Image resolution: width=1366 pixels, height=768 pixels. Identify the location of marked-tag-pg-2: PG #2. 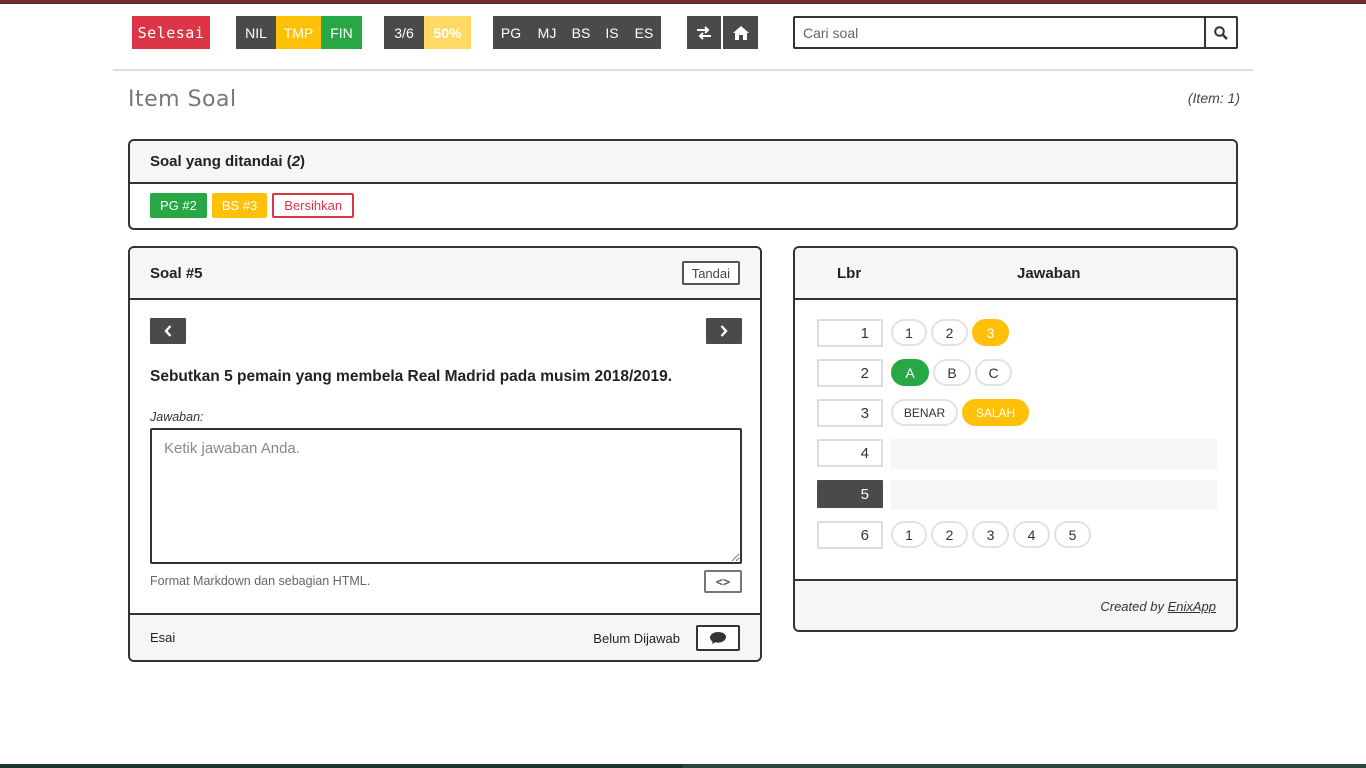
(178, 205).